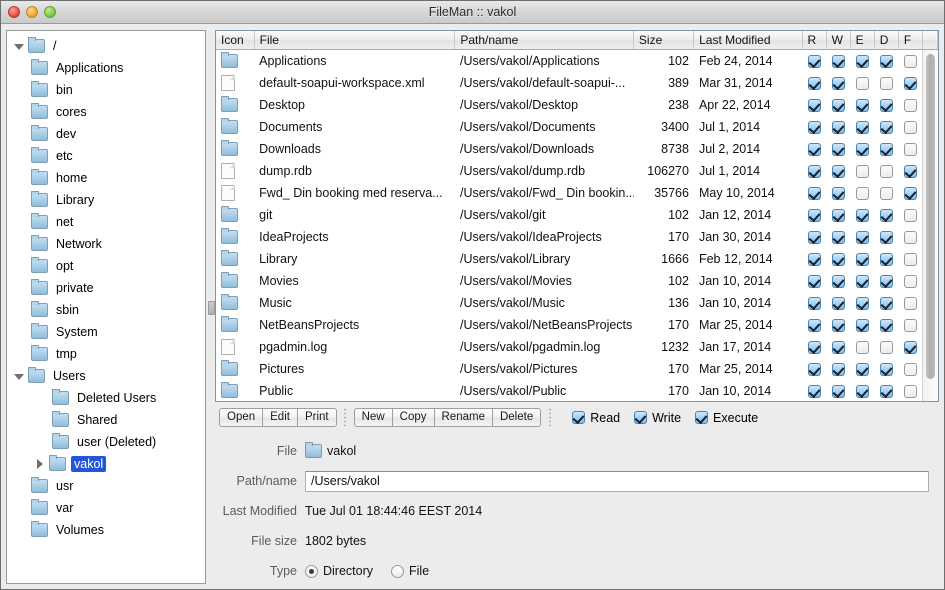  I want to click on column-header-f: F, so click(910, 40).